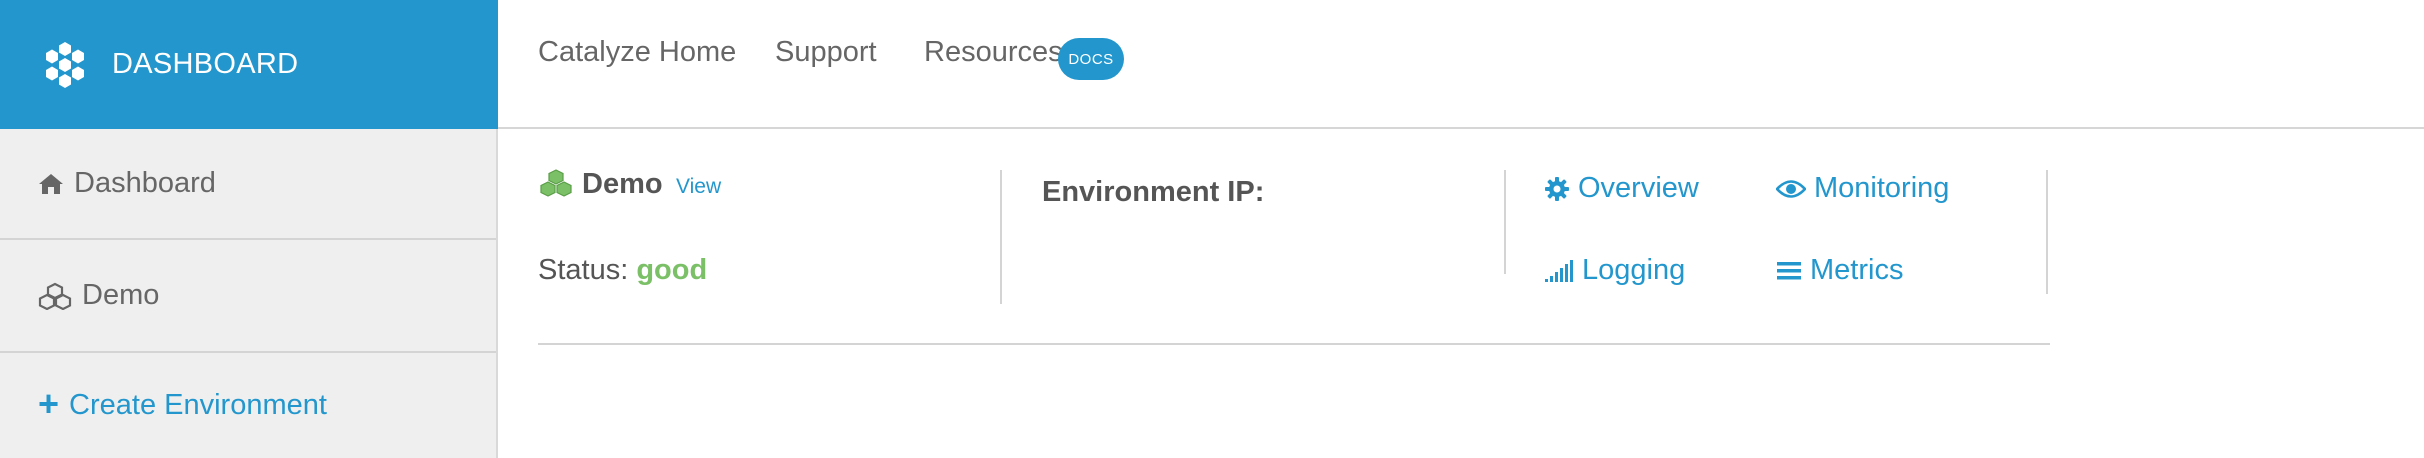 The height and width of the screenshot is (458, 2424). I want to click on brand-header: DASHBOARD, so click(249, 64).